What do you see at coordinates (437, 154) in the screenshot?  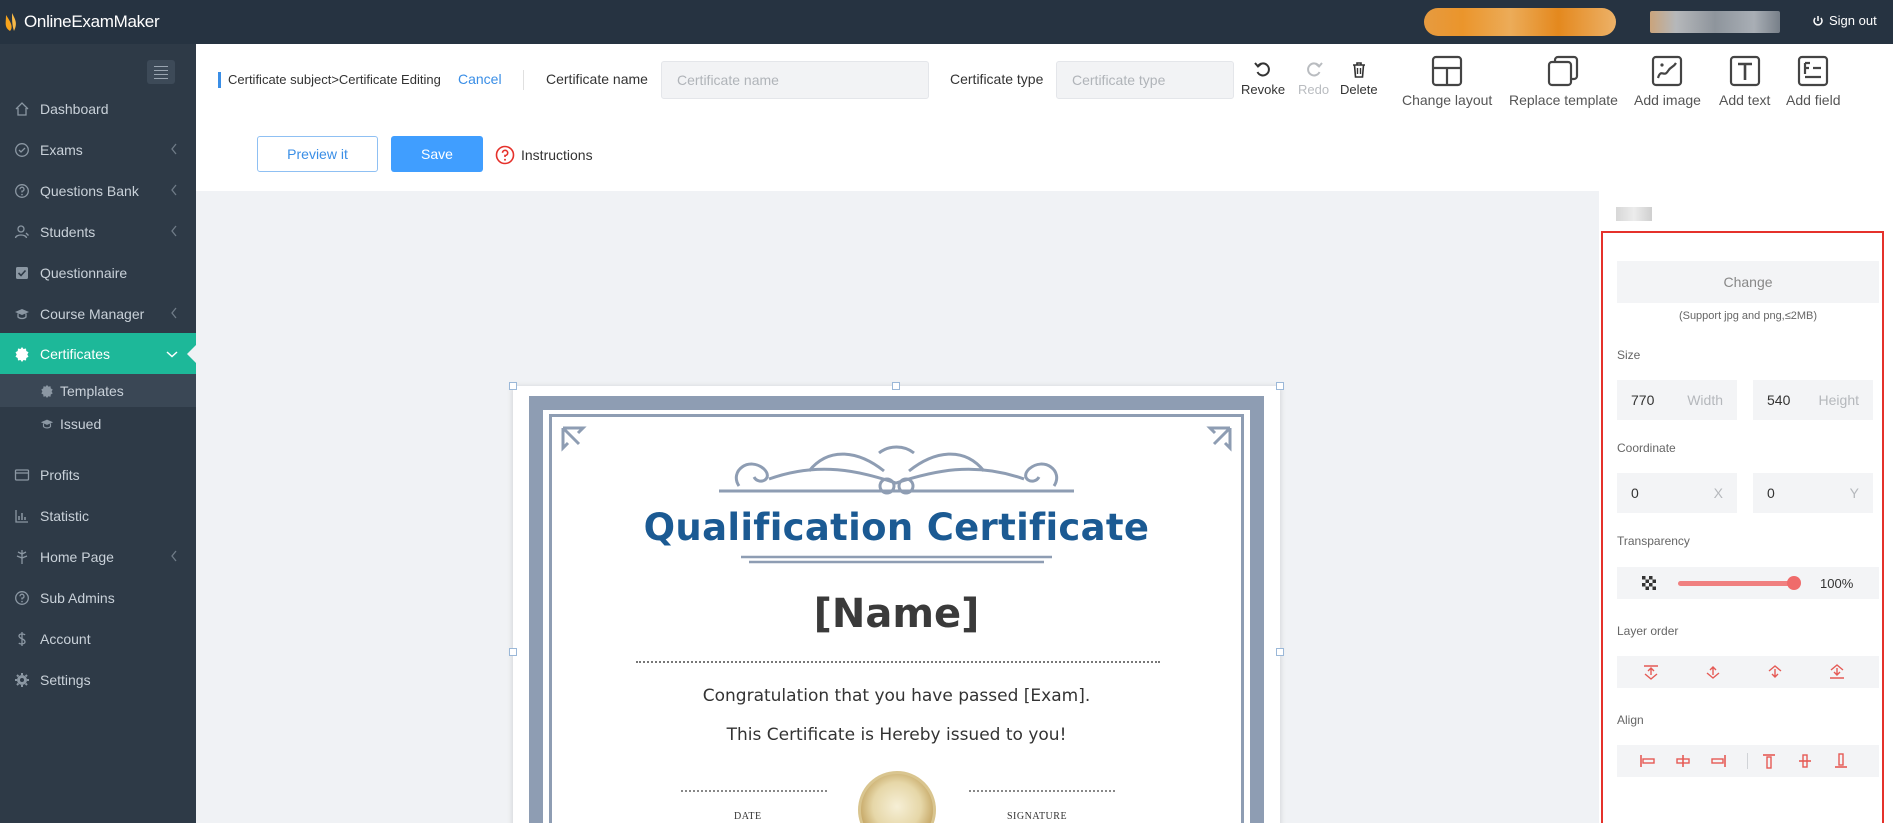 I see `save-button: Save` at bounding box center [437, 154].